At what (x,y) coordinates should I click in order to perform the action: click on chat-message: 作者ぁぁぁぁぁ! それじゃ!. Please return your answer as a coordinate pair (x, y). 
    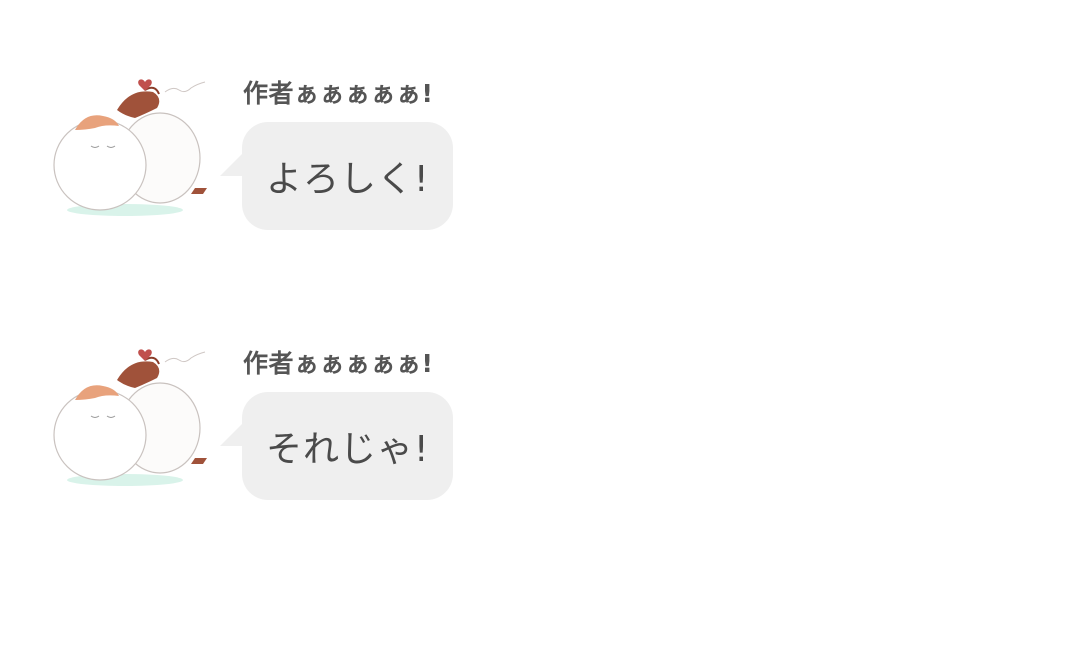
    Looking at the image, I should click on (260, 419).